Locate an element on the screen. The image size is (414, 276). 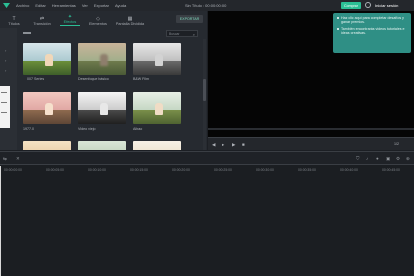
tab-transitions: ⇄ Transición is located at coordinates (42, 19).